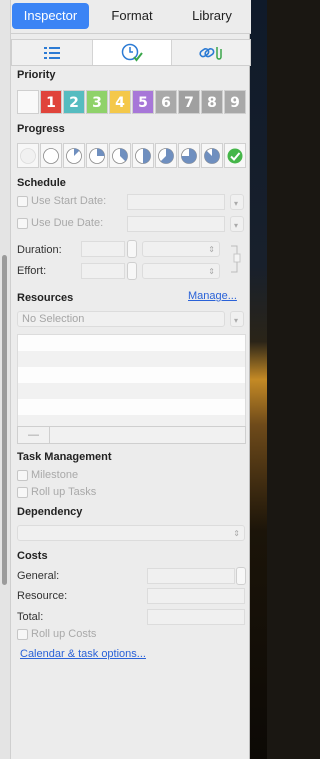  What do you see at coordinates (22, 475) in the screenshot?
I see `milestone-checkbox` at bounding box center [22, 475].